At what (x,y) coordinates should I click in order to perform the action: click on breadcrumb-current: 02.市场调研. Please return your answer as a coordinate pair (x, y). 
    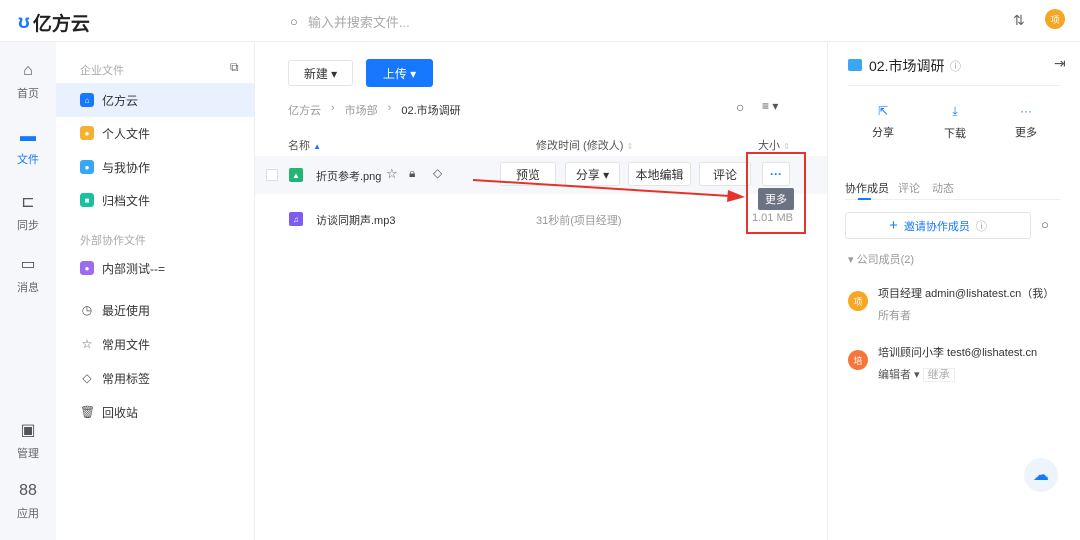
    Looking at the image, I should click on (431, 111).